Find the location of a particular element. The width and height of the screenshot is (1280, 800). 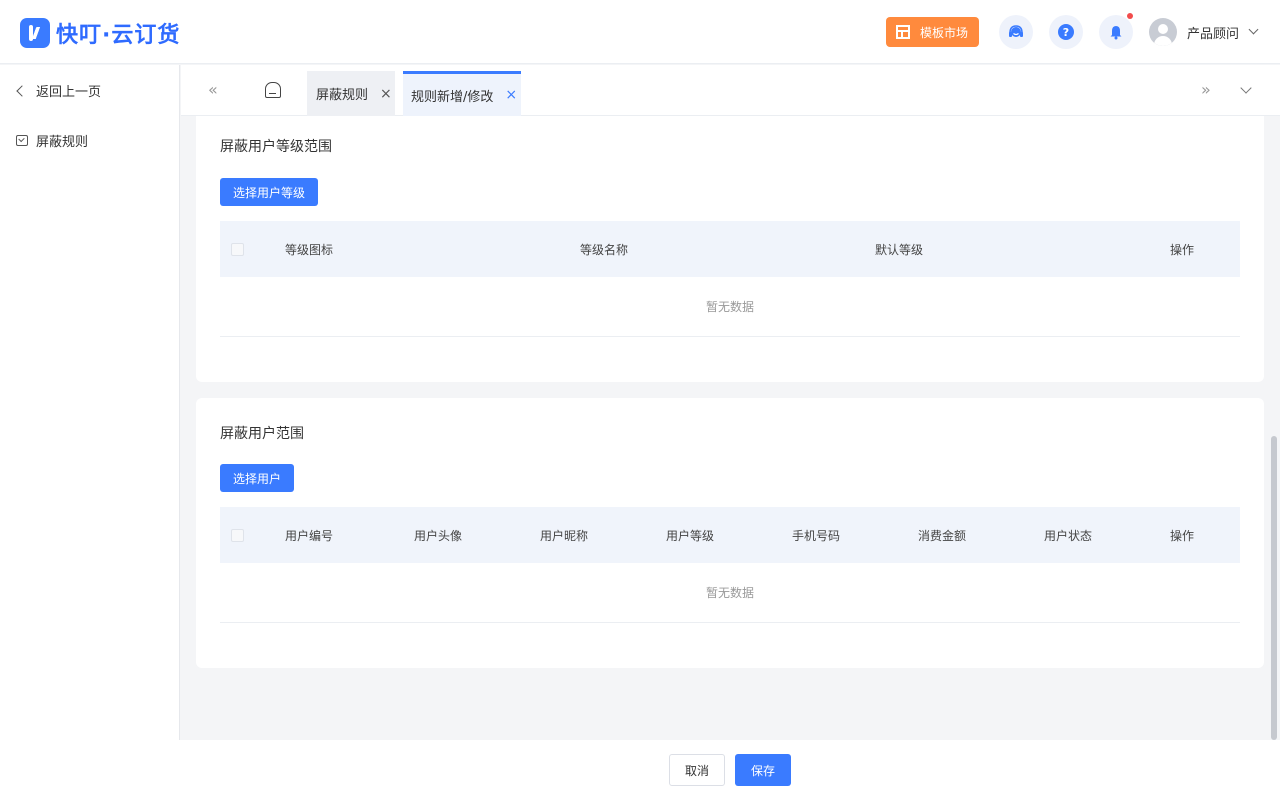

column-header: 等级图标 is located at coordinates (309, 250).